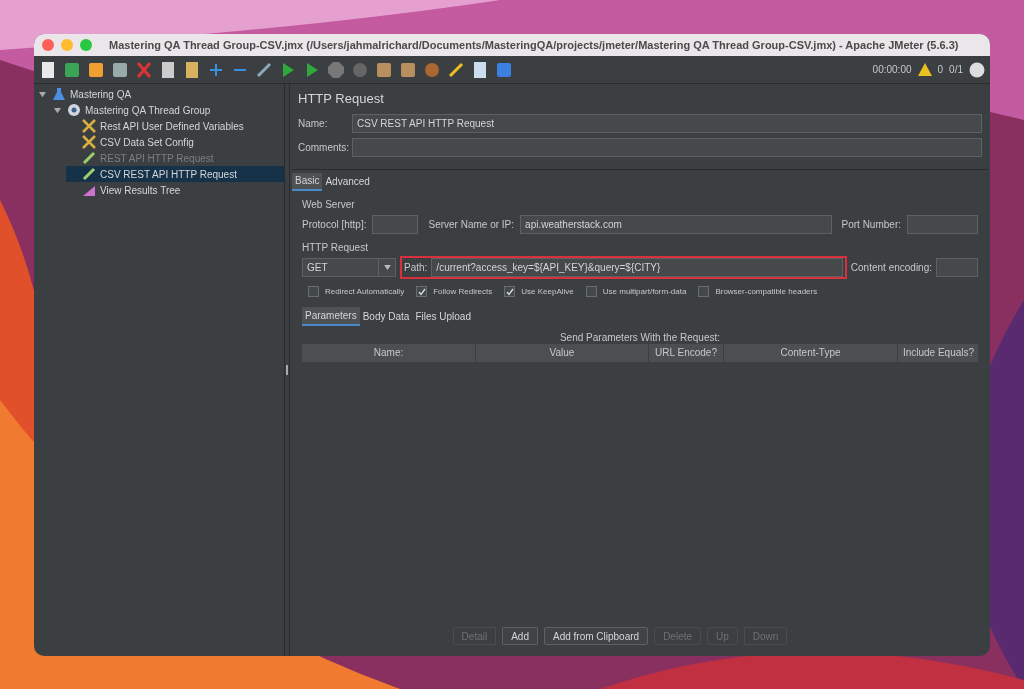 This screenshot has width=1024, height=689. I want to click on panel-heading: HTTP Request, so click(341, 99).